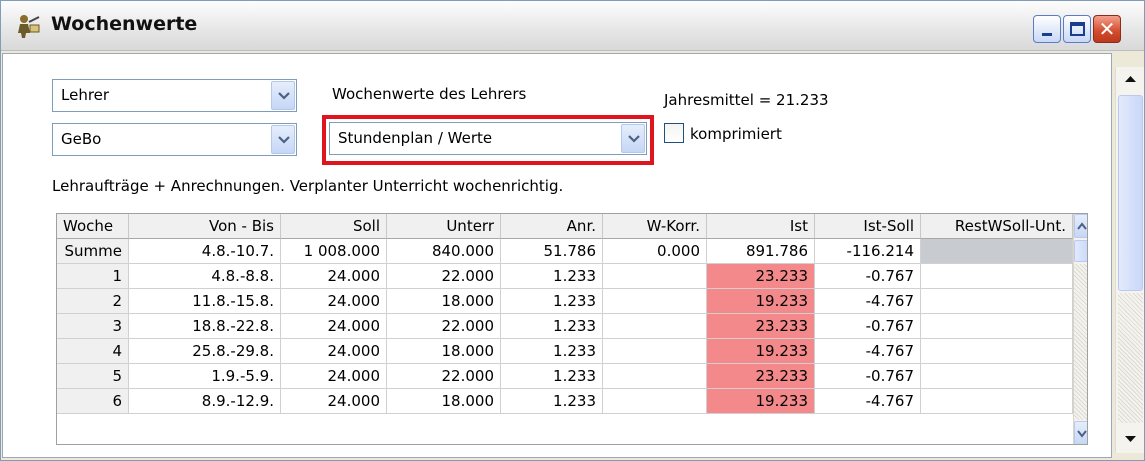 Image resolution: width=1145 pixels, height=461 pixels. What do you see at coordinates (552, 226) in the screenshot?
I see `column-header-anr: Anr.` at bounding box center [552, 226].